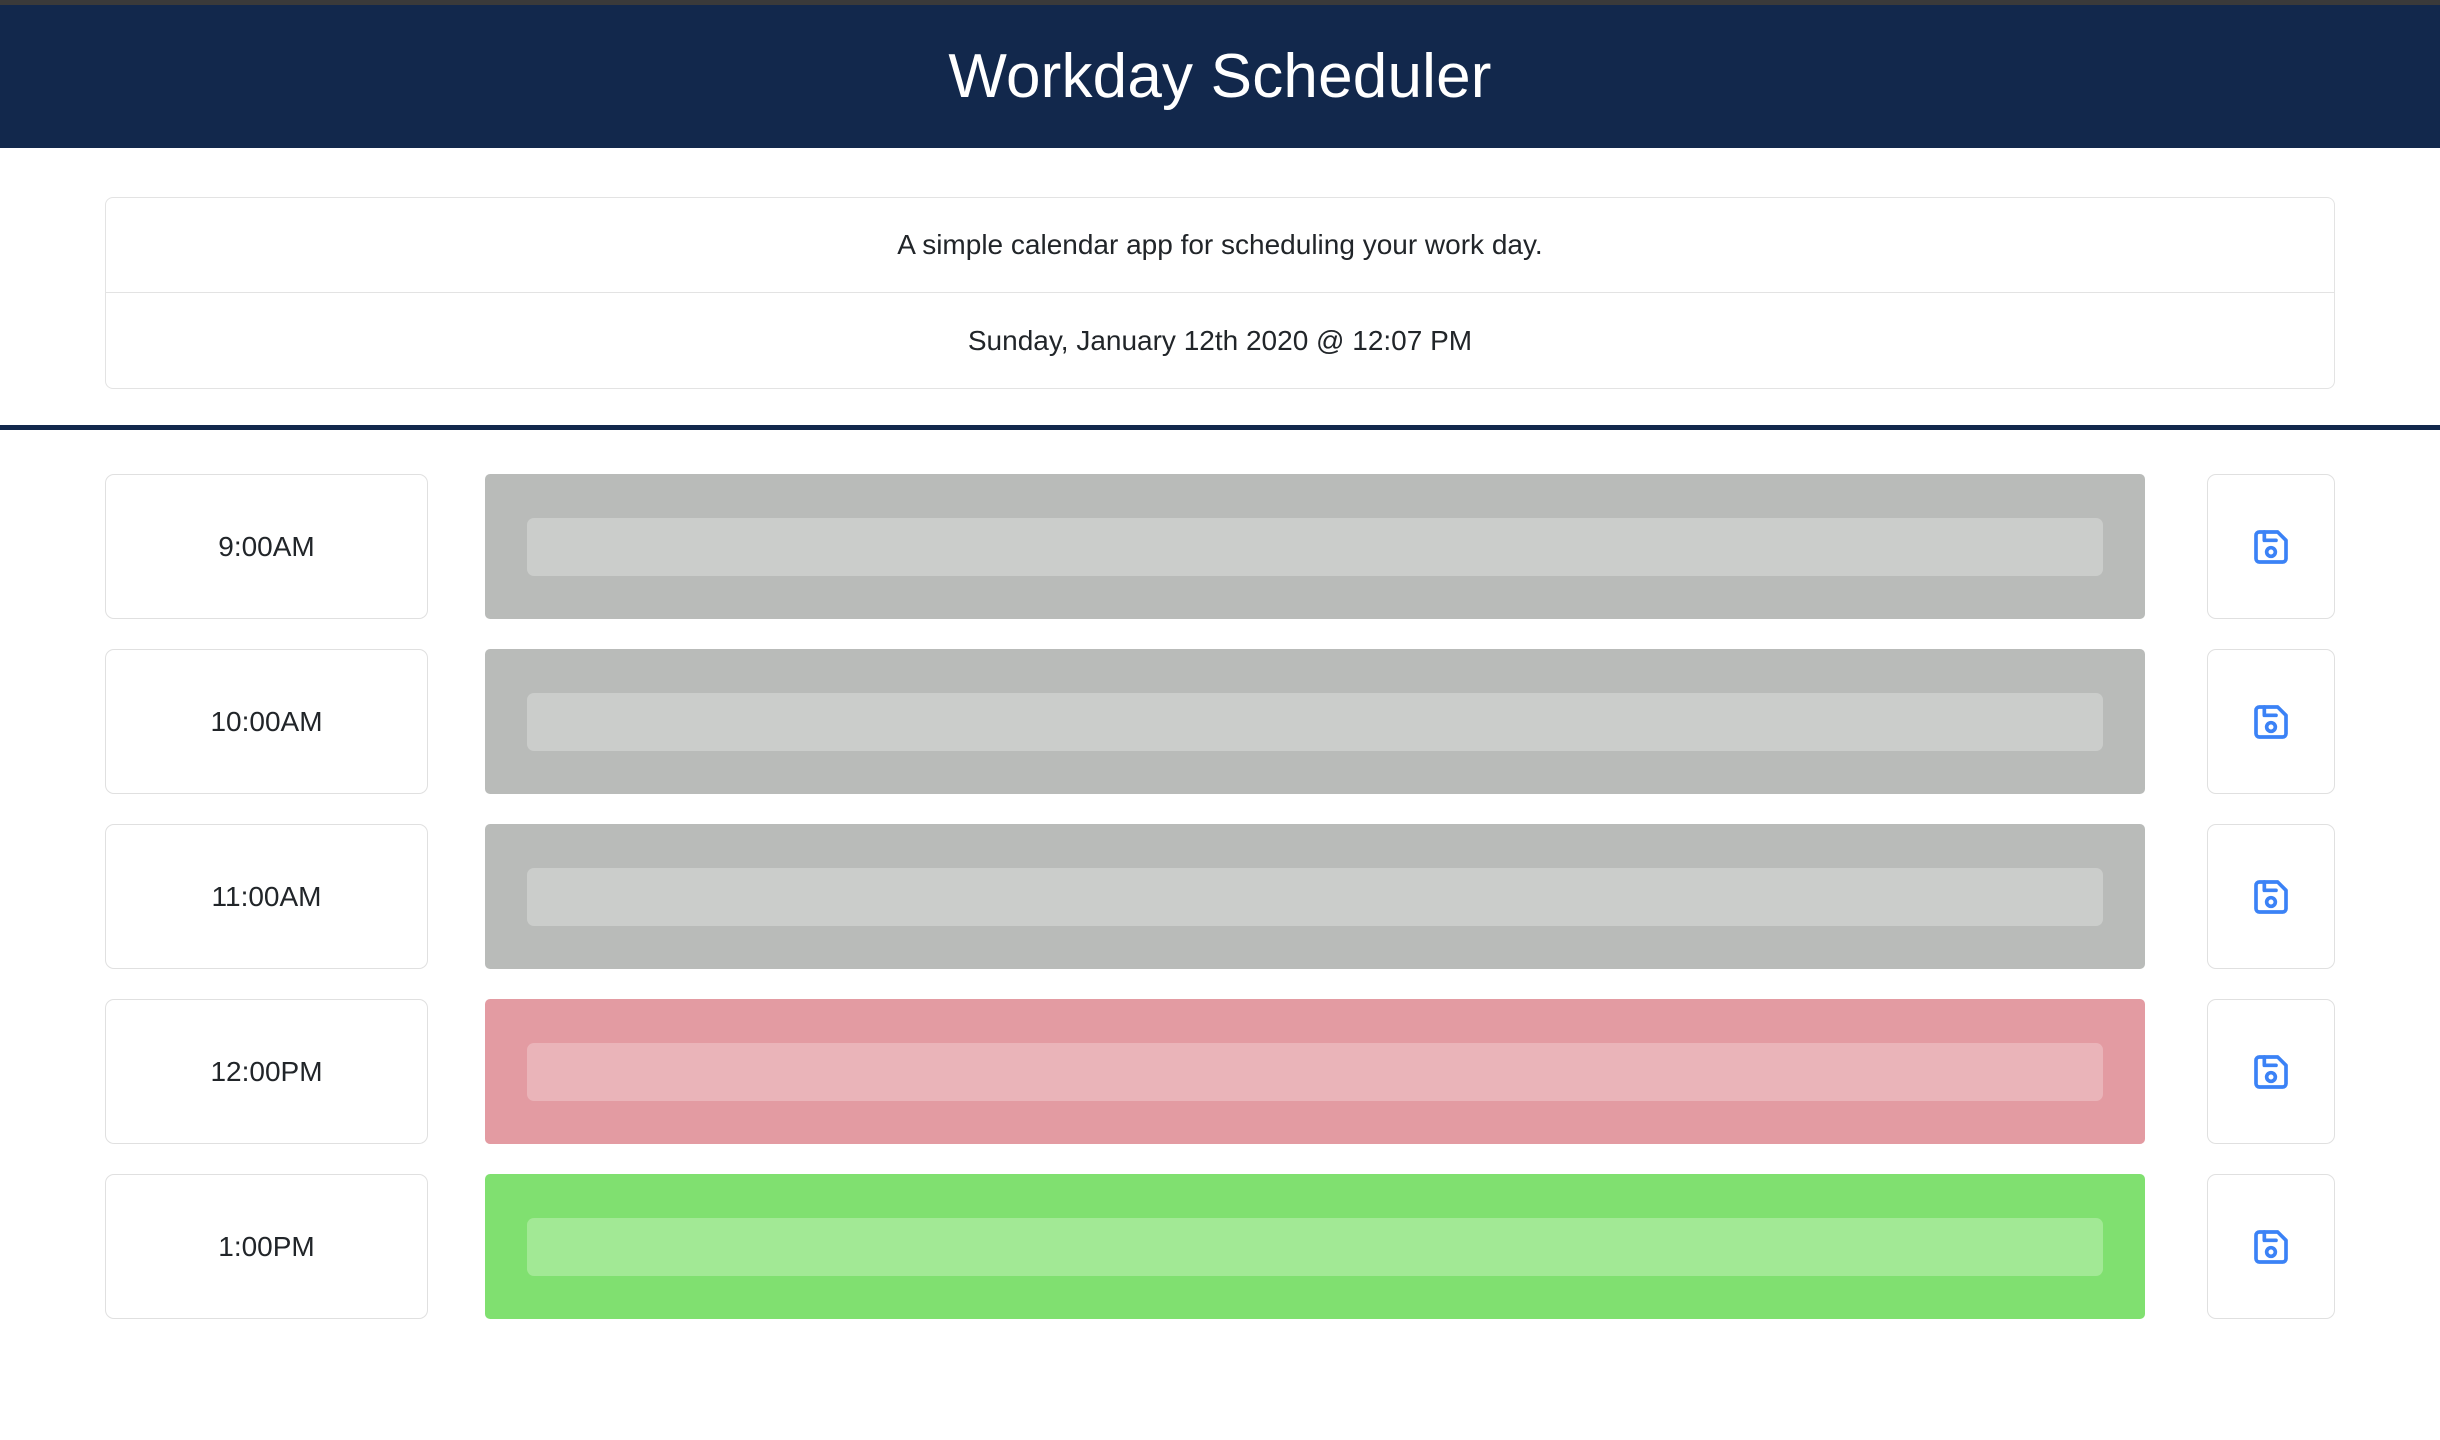 Image resolution: width=2440 pixels, height=1440 pixels. I want to click on time-block-row: 12:00PM, so click(1220, 1071).